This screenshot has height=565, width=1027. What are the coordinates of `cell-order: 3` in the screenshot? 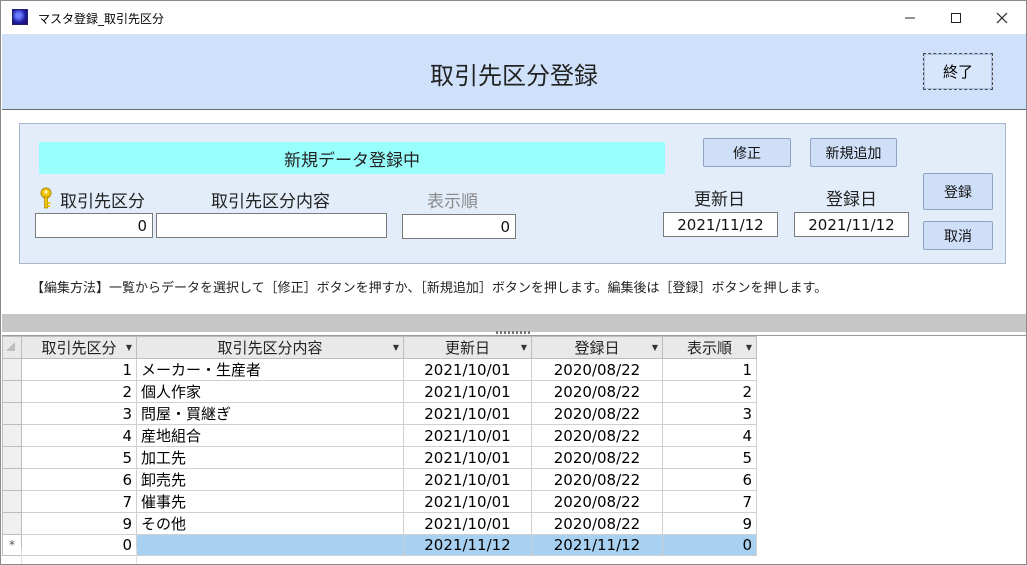 It's located at (709, 413).